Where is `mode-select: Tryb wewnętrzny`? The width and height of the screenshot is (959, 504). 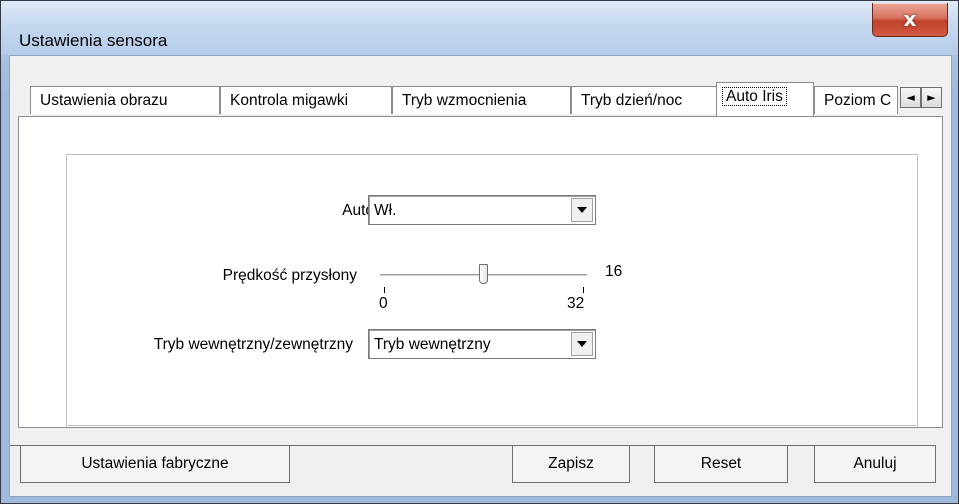 mode-select: Tryb wewnętrzny is located at coordinates (482, 344).